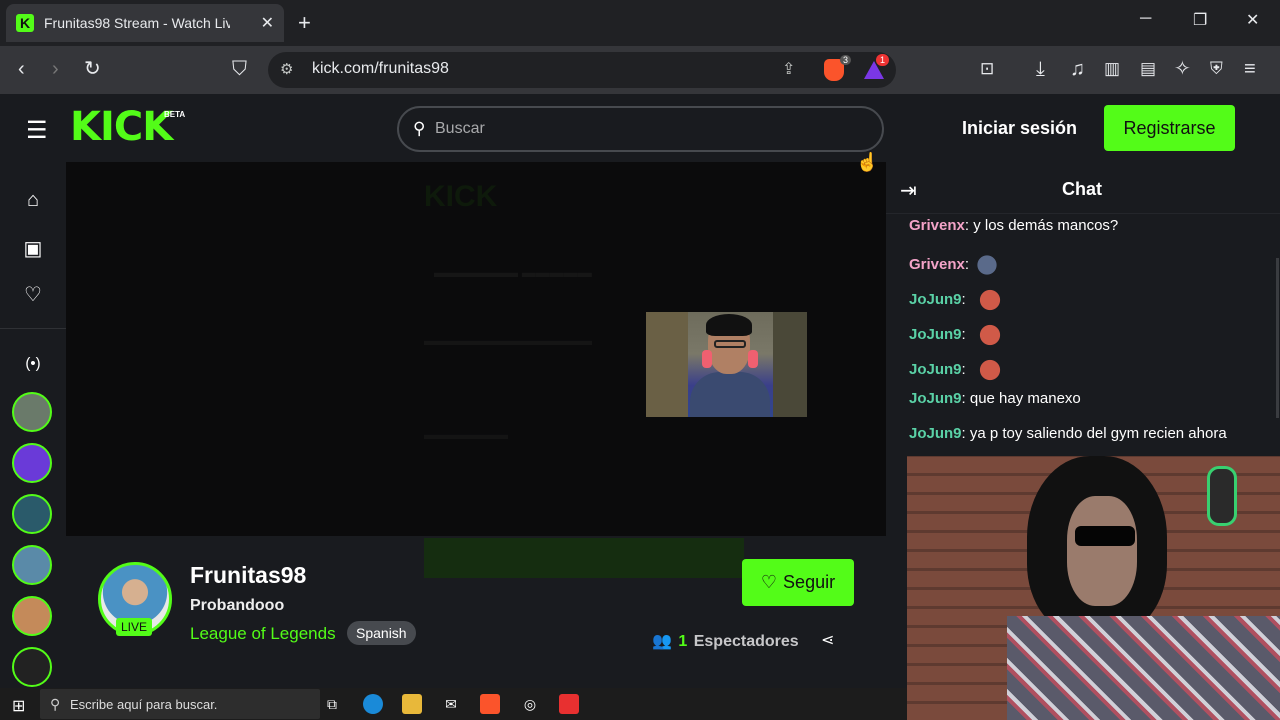  Describe the element at coordinates (1222, 496) in the screenshot. I see `facecam-headphones` at that location.